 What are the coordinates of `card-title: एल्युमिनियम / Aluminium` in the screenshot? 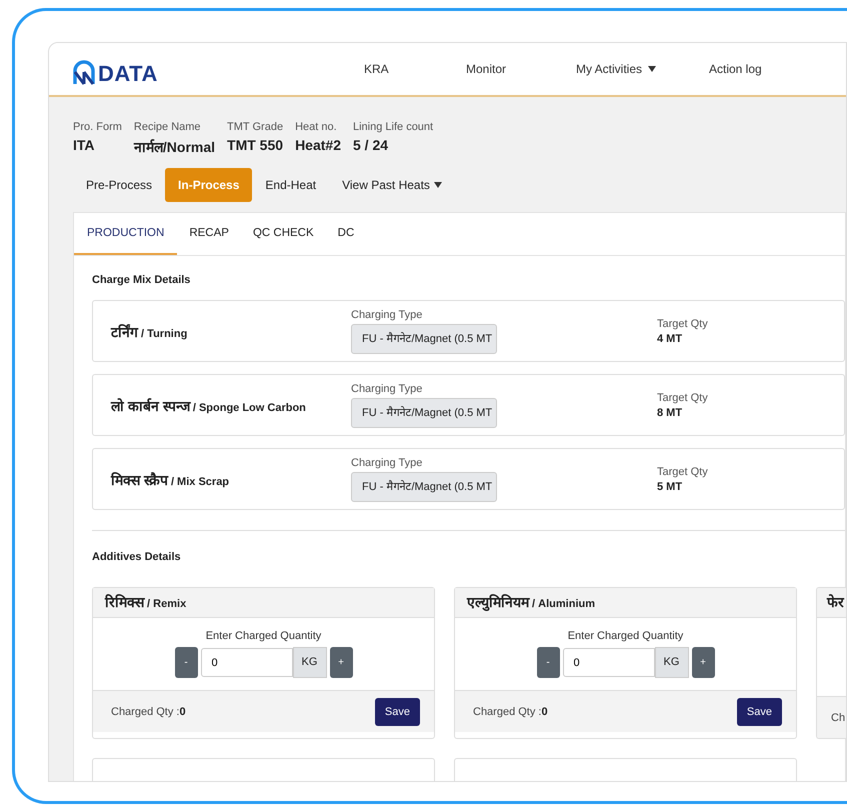 It's located at (625, 603).